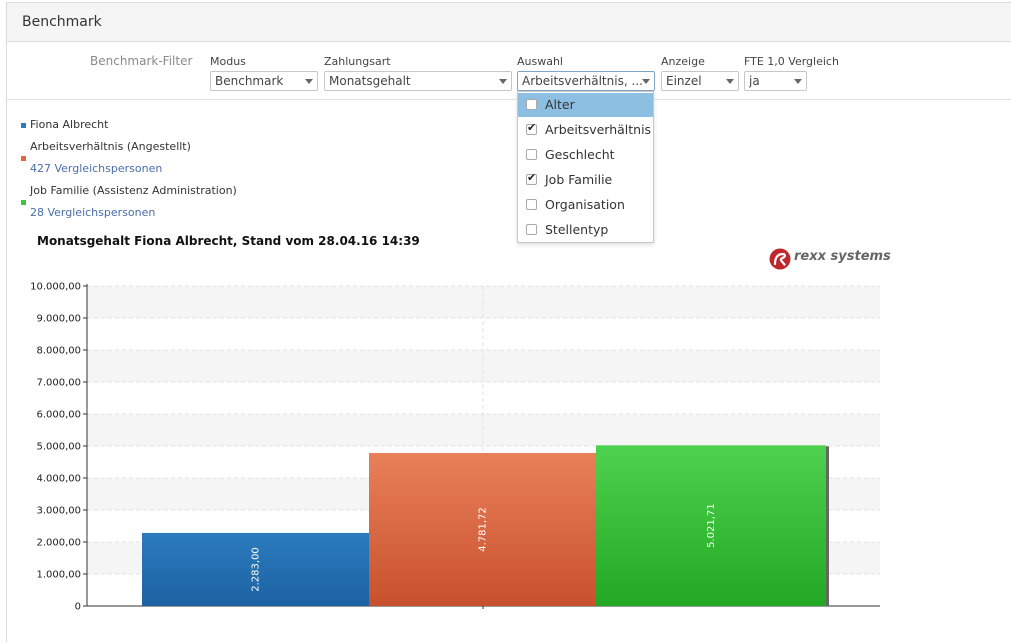 This screenshot has width=1011, height=642. Describe the element at coordinates (560, 104) in the screenshot. I see `auswahl-option-label: Alter` at that location.